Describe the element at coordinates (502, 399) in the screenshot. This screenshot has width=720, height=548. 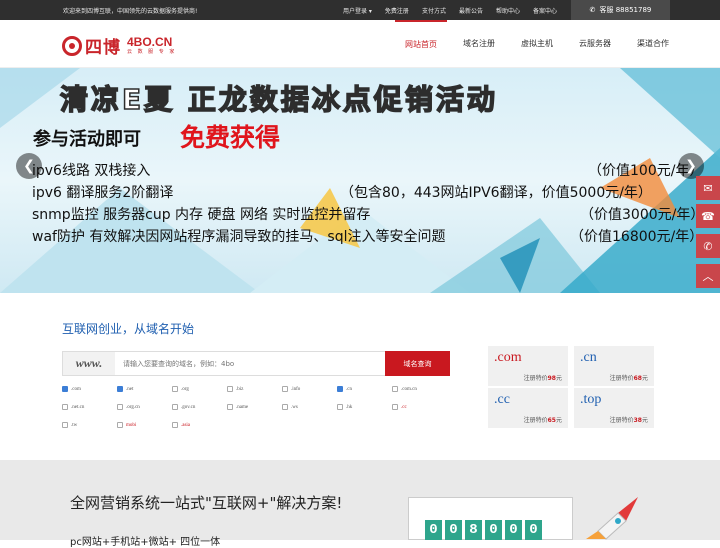
I see `price-tld: .cc` at that location.